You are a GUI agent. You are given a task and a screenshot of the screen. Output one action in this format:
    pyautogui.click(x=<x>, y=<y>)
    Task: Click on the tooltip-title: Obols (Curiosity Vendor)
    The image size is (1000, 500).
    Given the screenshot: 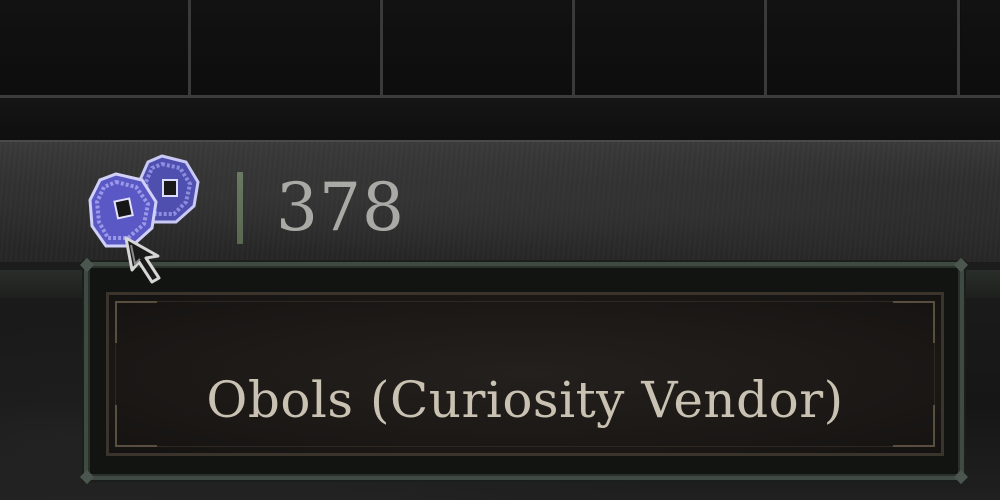 What is the action you would take?
    pyautogui.click(x=525, y=400)
    